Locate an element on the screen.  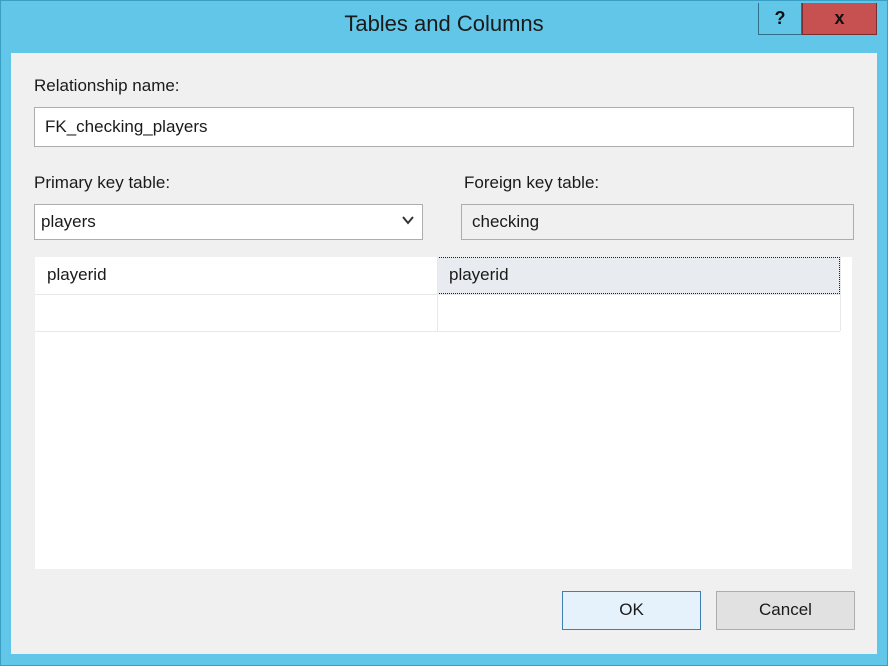
cancel-button: Cancel is located at coordinates (785, 610).